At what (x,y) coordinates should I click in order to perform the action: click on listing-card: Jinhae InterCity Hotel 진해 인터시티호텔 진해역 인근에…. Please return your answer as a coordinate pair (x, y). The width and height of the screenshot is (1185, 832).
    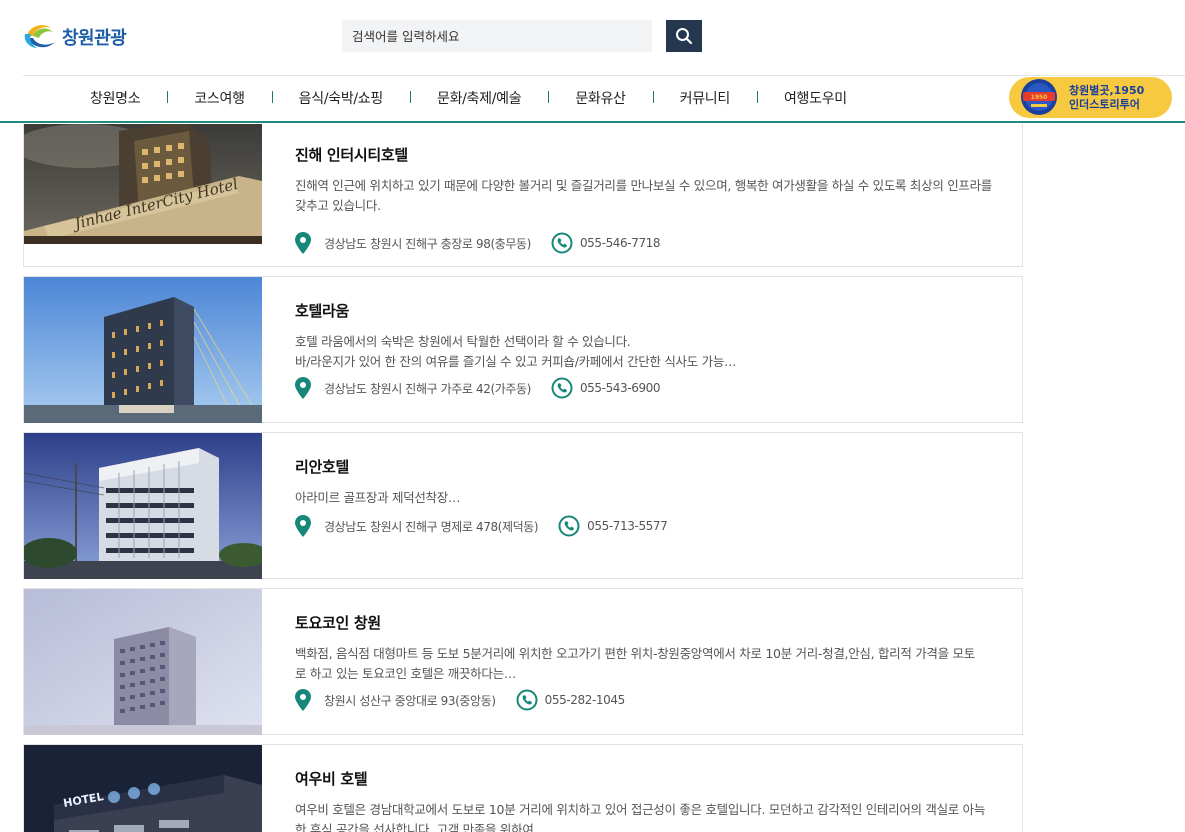
    Looking at the image, I should click on (523, 193).